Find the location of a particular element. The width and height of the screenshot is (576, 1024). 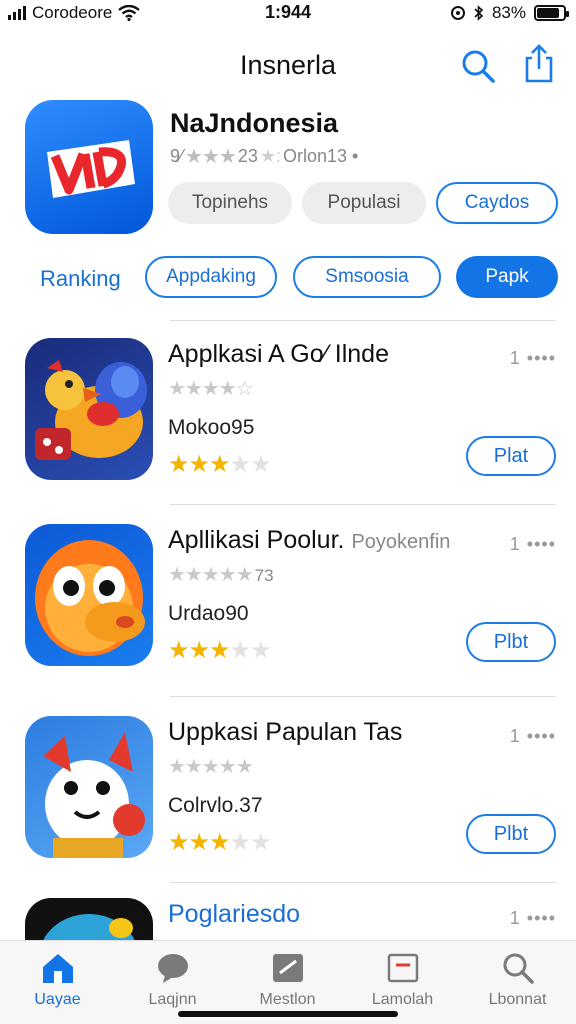

featured-app-subtitle: Orlon13 • is located at coordinates (321, 156).